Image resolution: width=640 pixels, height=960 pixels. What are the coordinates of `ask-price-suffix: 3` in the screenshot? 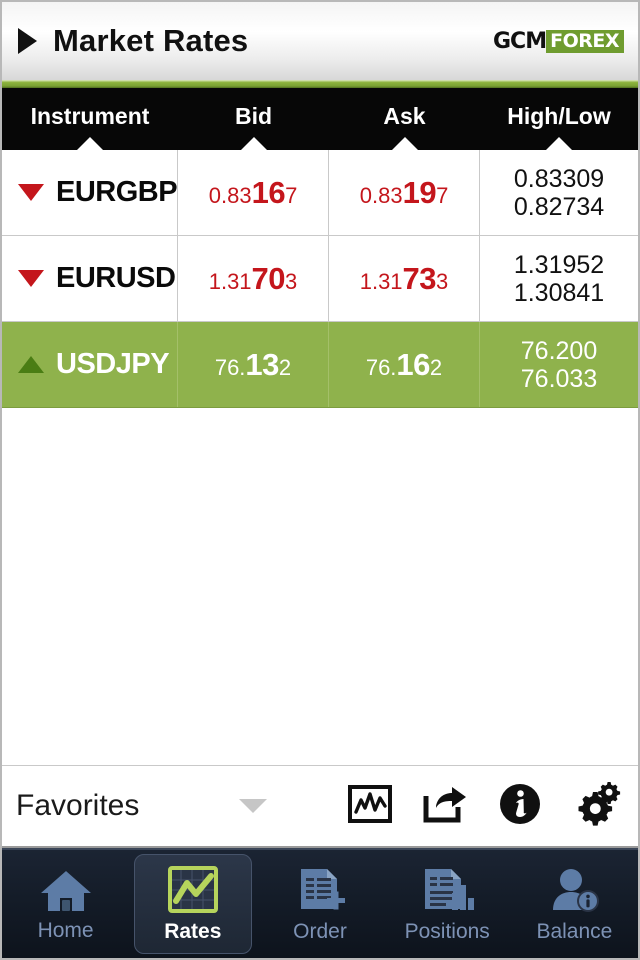 It's located at (442, 281).